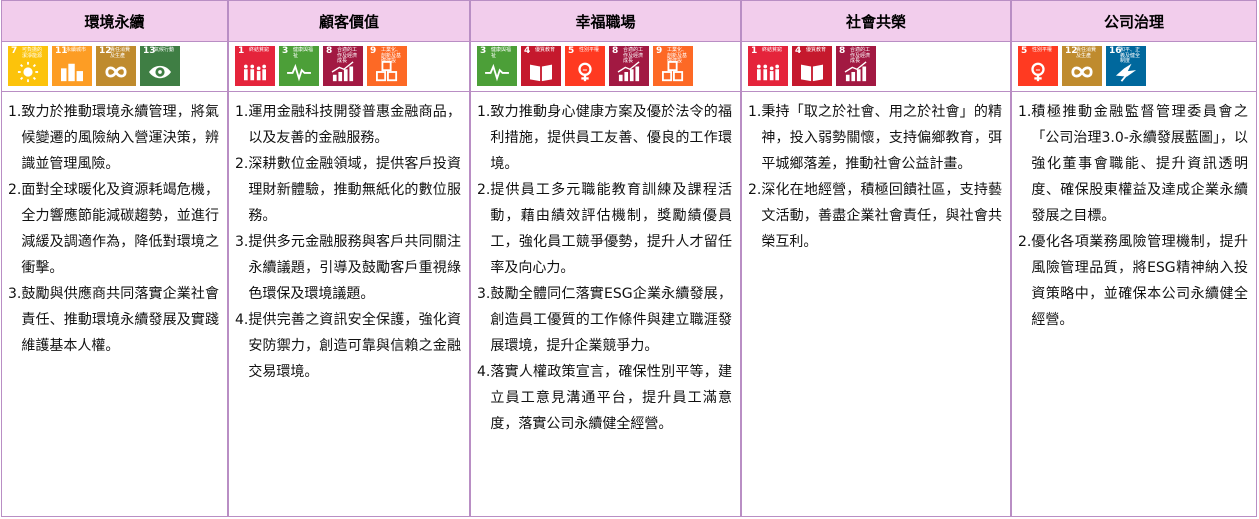 Image resolution: width=1259 pixels, height=519 pixels. Describe the element at coordinates (1134, 21) in the screenshot. I see `column-header: 公司治理` at that location.